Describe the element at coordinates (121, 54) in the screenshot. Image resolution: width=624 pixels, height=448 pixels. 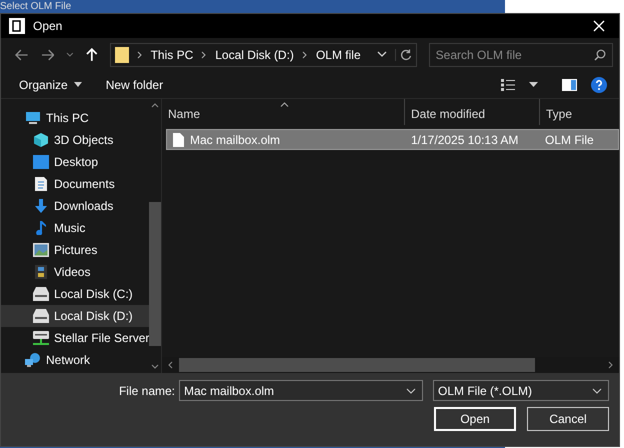
I see `folder-icon` at that location.